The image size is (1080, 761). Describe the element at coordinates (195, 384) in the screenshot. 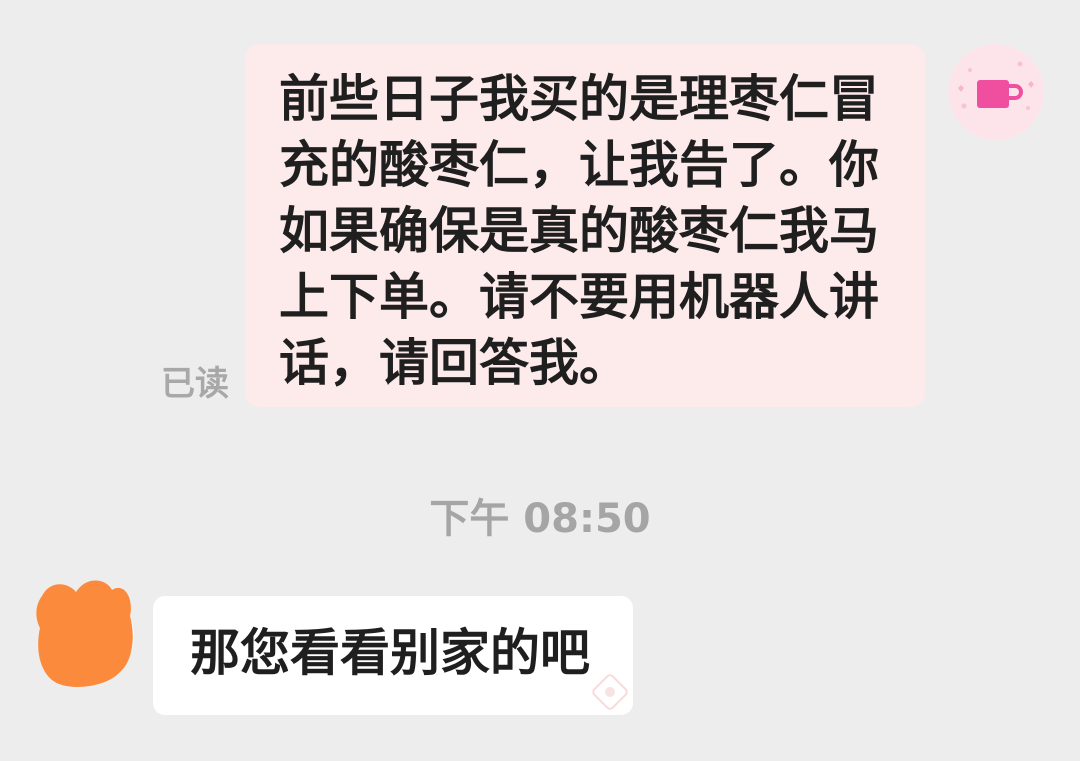

I see `read-status: 已读` at that location.